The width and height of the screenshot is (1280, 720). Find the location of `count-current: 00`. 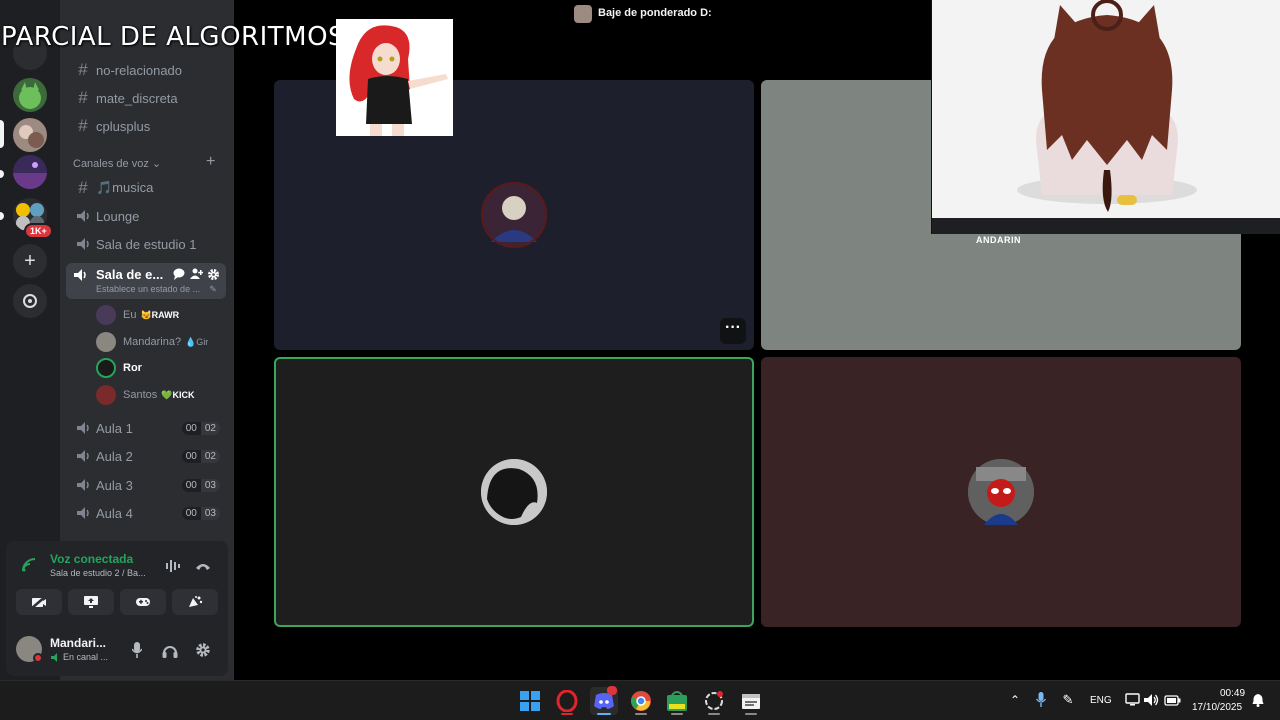

count-current: 00 is located at coordinates (191, 456).